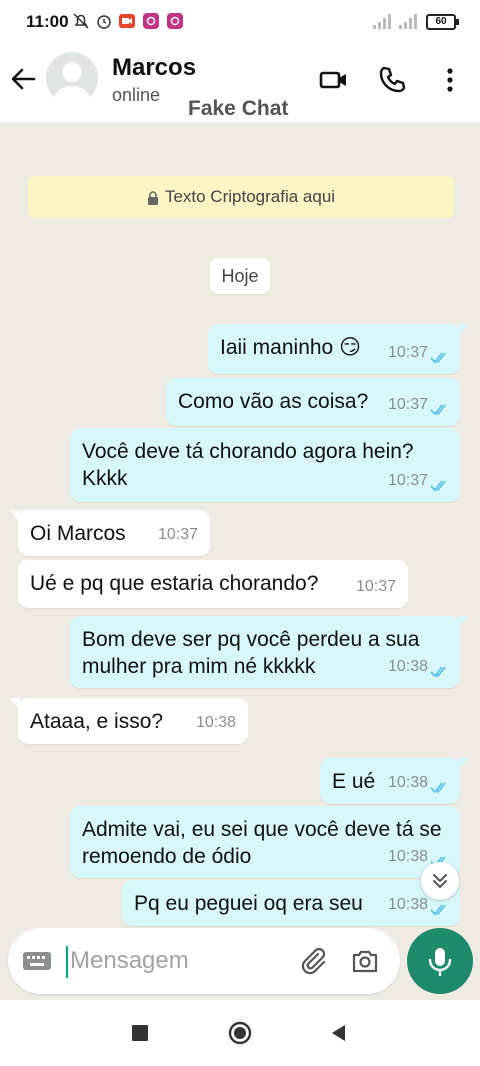  What do you see at coordinates (152, 197) in the screenshot?
I see `lock-icon` at bounding box center [152, 197].